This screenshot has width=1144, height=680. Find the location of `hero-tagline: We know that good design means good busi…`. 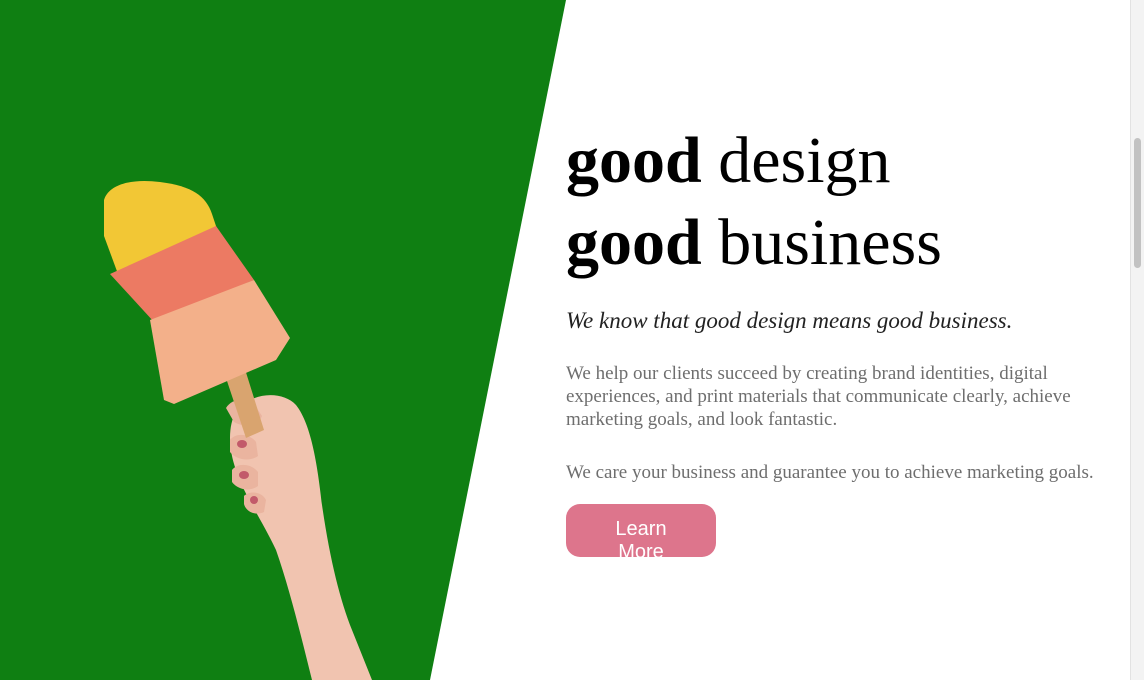

hero-tagline: We know that good design means good busi… is located at coordinates (789, 320).